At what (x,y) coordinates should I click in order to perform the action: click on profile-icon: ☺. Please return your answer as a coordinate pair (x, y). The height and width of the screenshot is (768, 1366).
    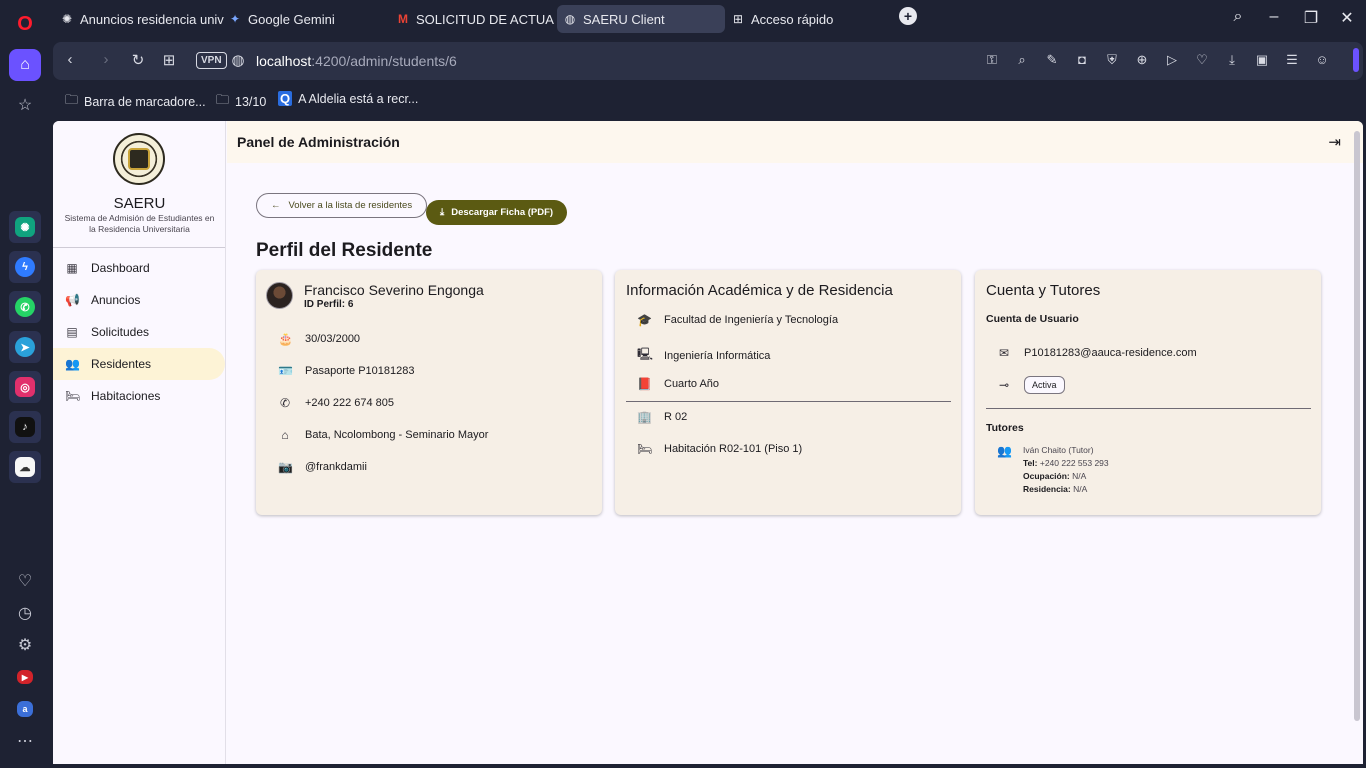
    Looking at the image, I should click on (1322, 61).